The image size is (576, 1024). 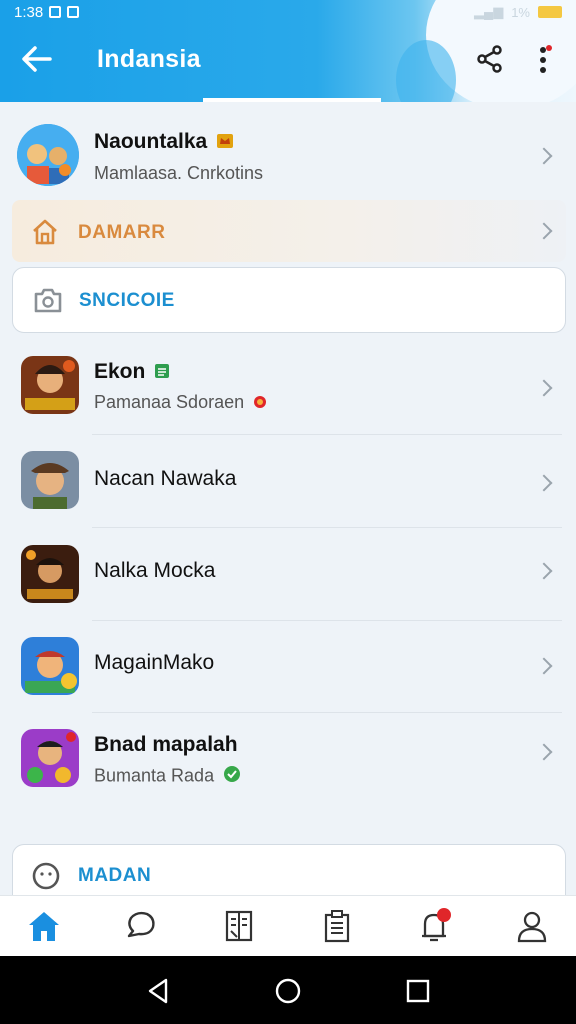 I want to click on notifications-icon, so click(x=436, y=925).